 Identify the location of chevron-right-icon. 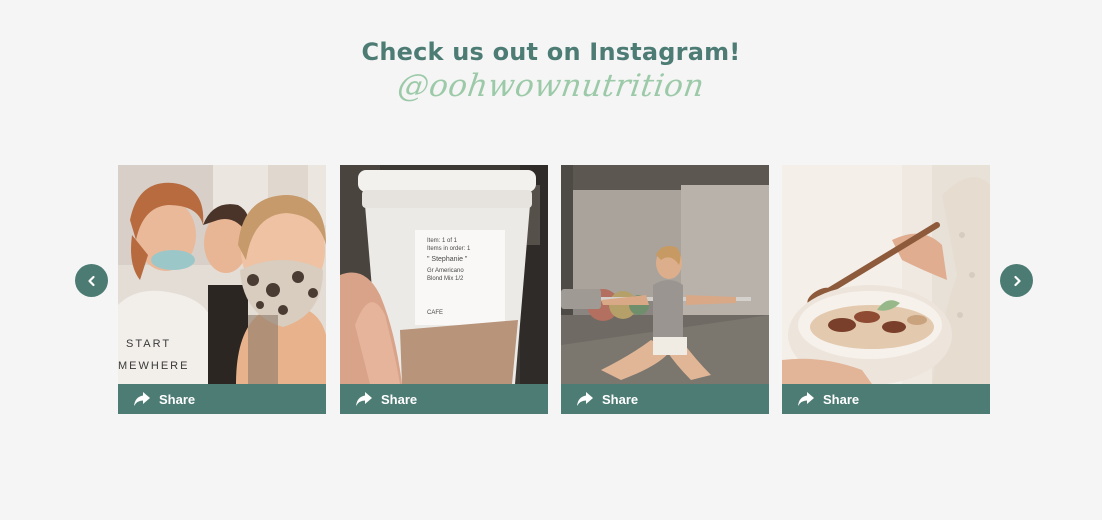
(1017, 281).